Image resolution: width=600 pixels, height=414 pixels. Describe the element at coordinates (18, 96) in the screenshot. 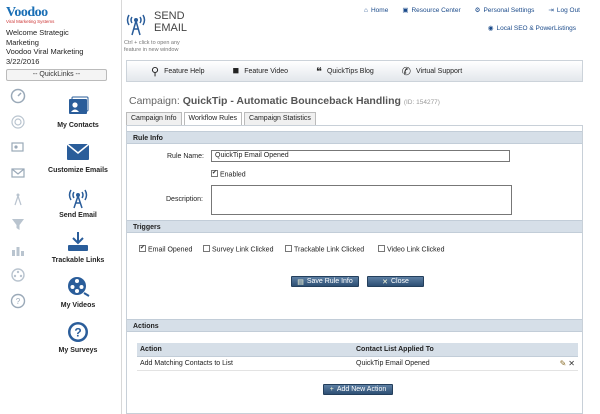

I see `dashboard-icon` at that location.